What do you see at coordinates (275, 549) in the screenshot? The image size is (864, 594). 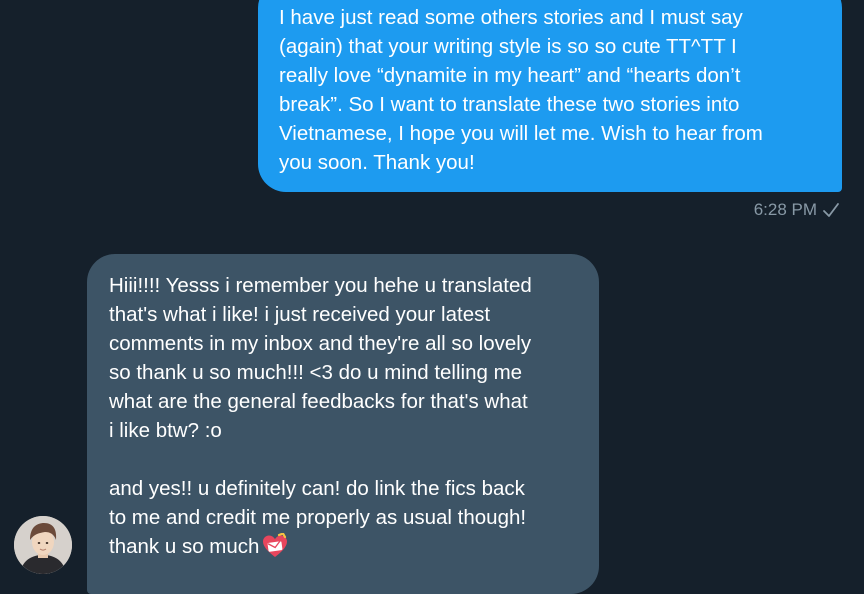 I see `love-letter-icon` at bounding box center [275, 549].